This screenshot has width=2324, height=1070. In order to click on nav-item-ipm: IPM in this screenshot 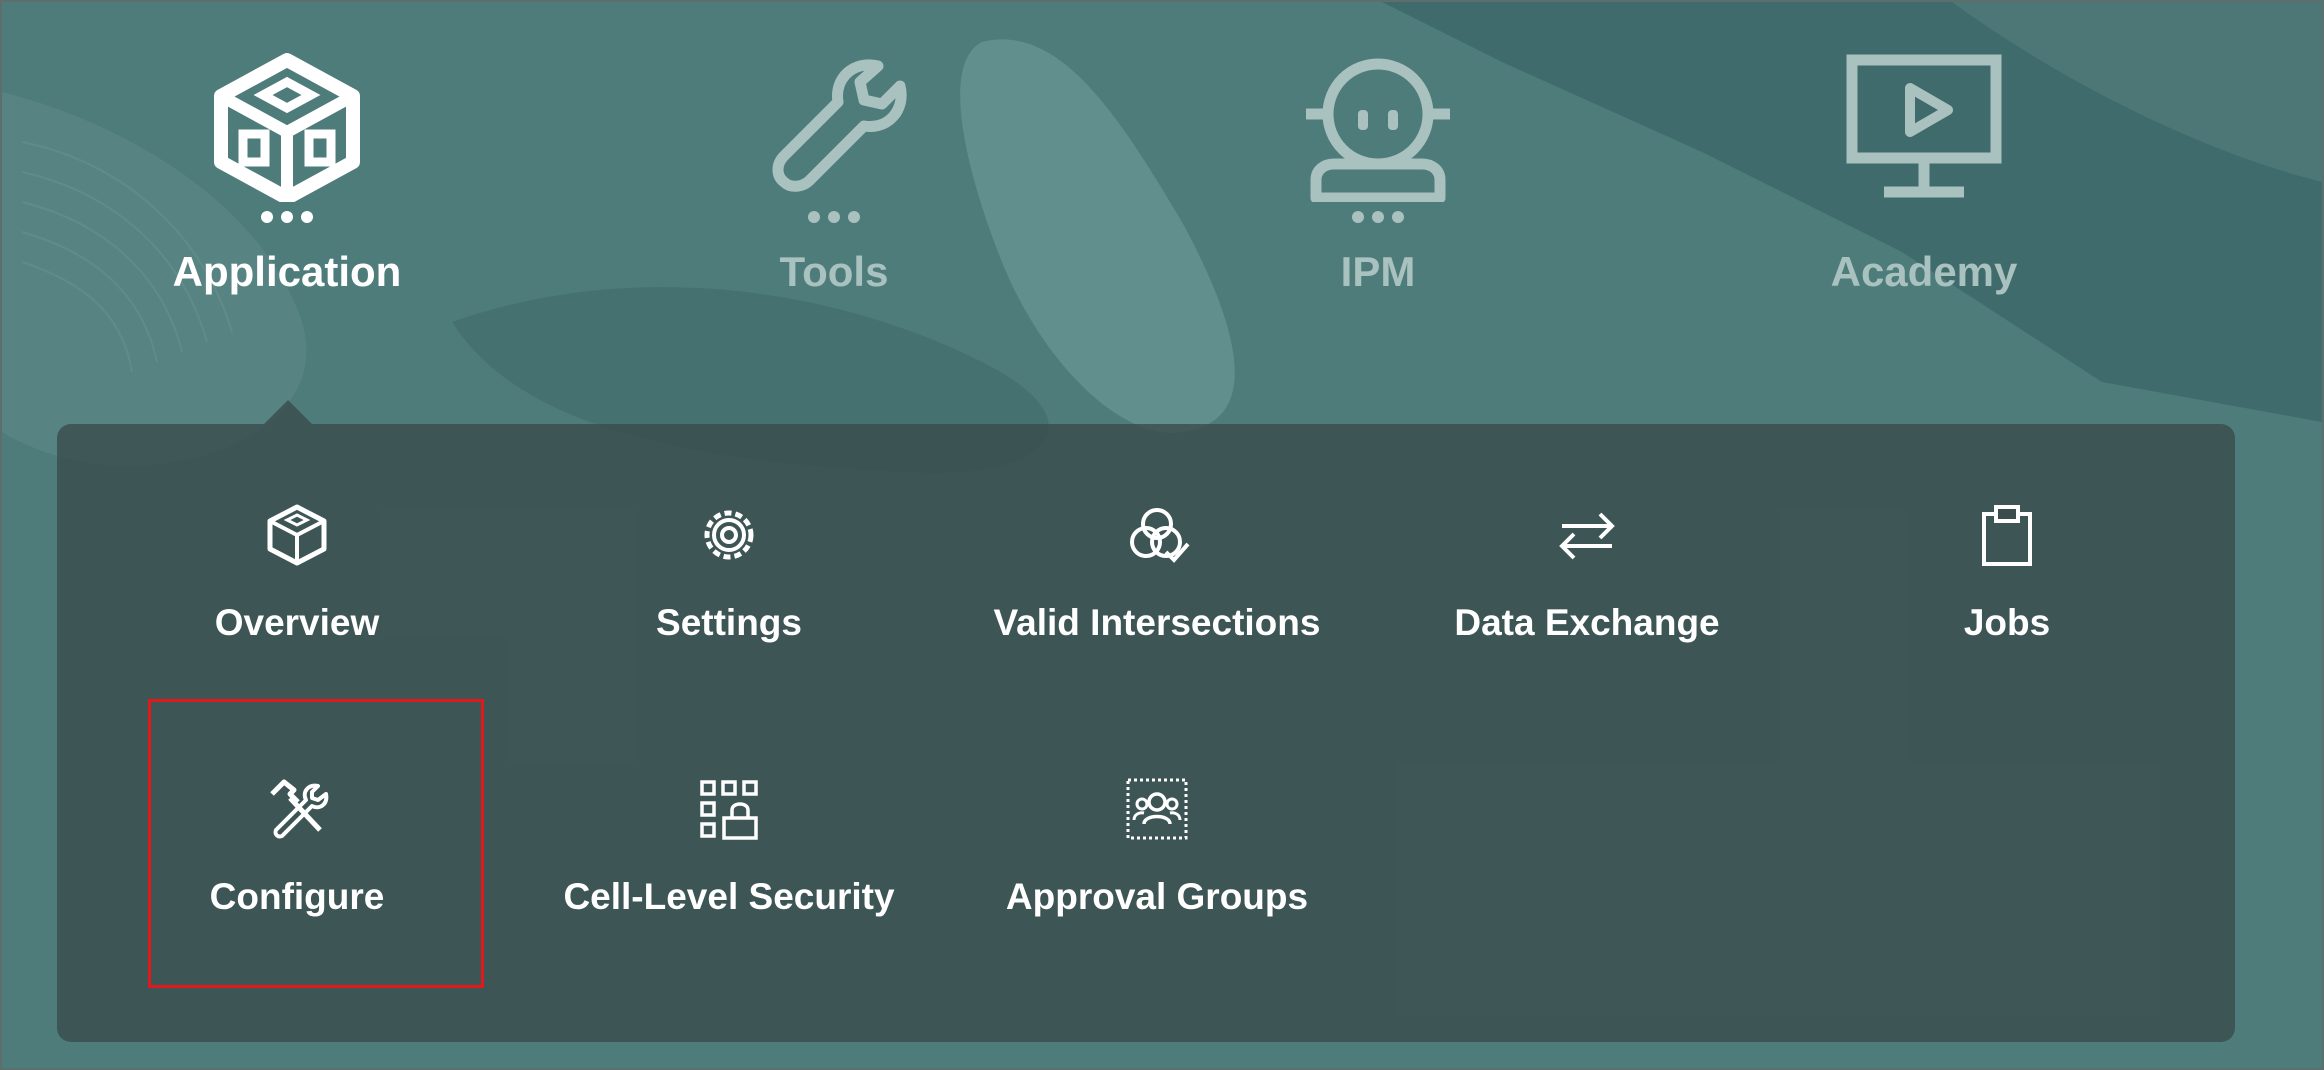, I will do `click(1378, 174)`.